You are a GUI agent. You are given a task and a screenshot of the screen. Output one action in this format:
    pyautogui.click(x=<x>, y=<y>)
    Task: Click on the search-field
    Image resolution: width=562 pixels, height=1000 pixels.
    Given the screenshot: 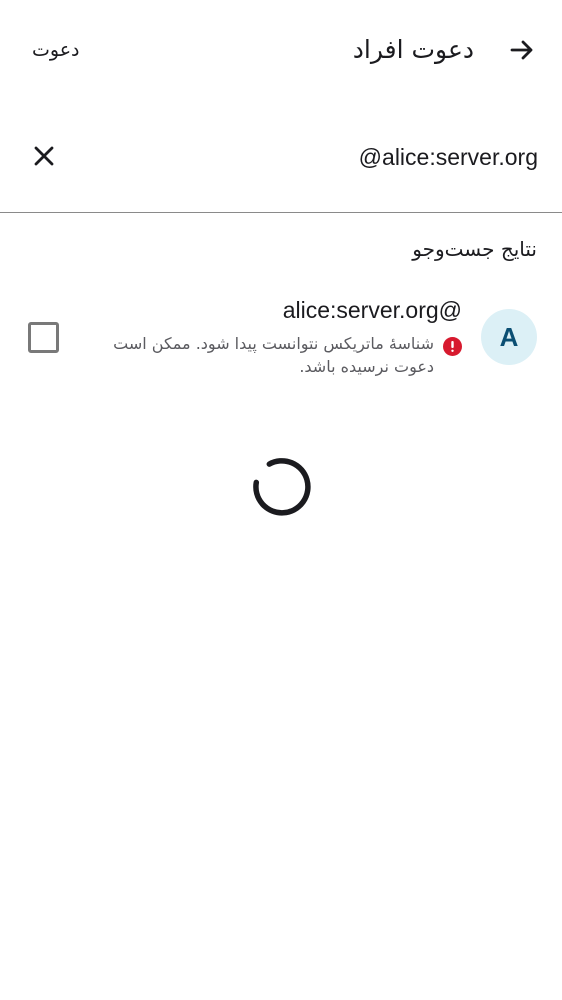 What is the action you would take?
    pyautogui.click(x=281, y=166)
    